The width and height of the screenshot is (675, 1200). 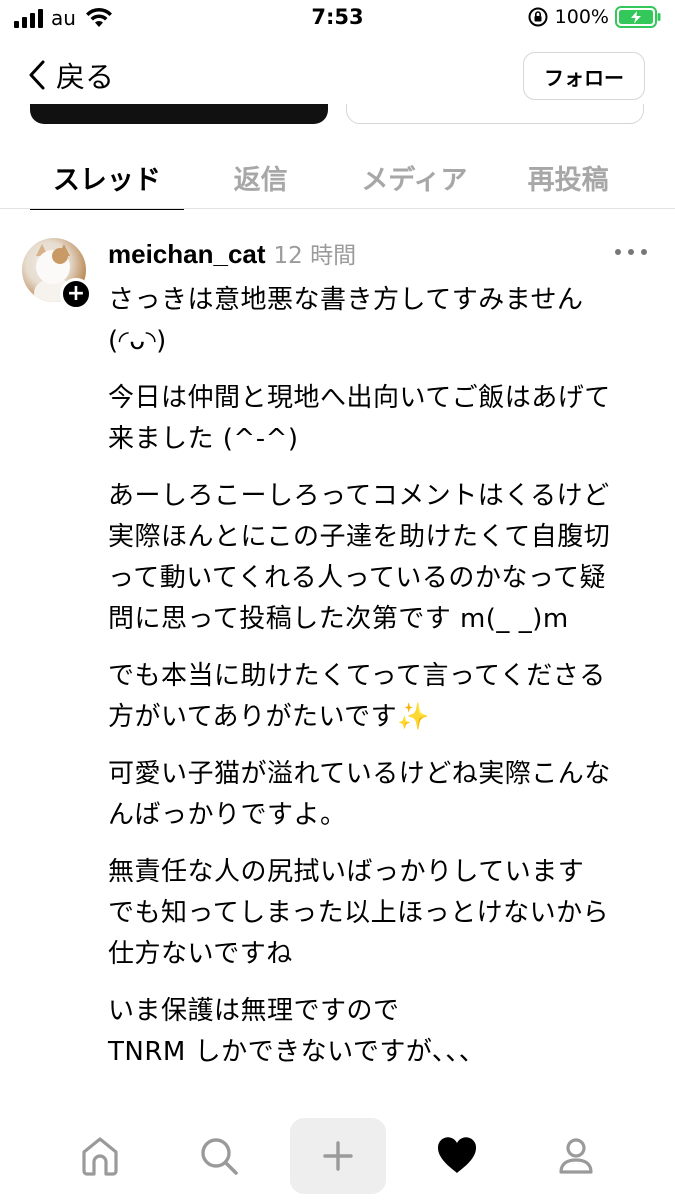 I want to click on post-paragraph: いま保護は無理ですので TNRM しかできないですが、、、, so click(x=297, y=1031).